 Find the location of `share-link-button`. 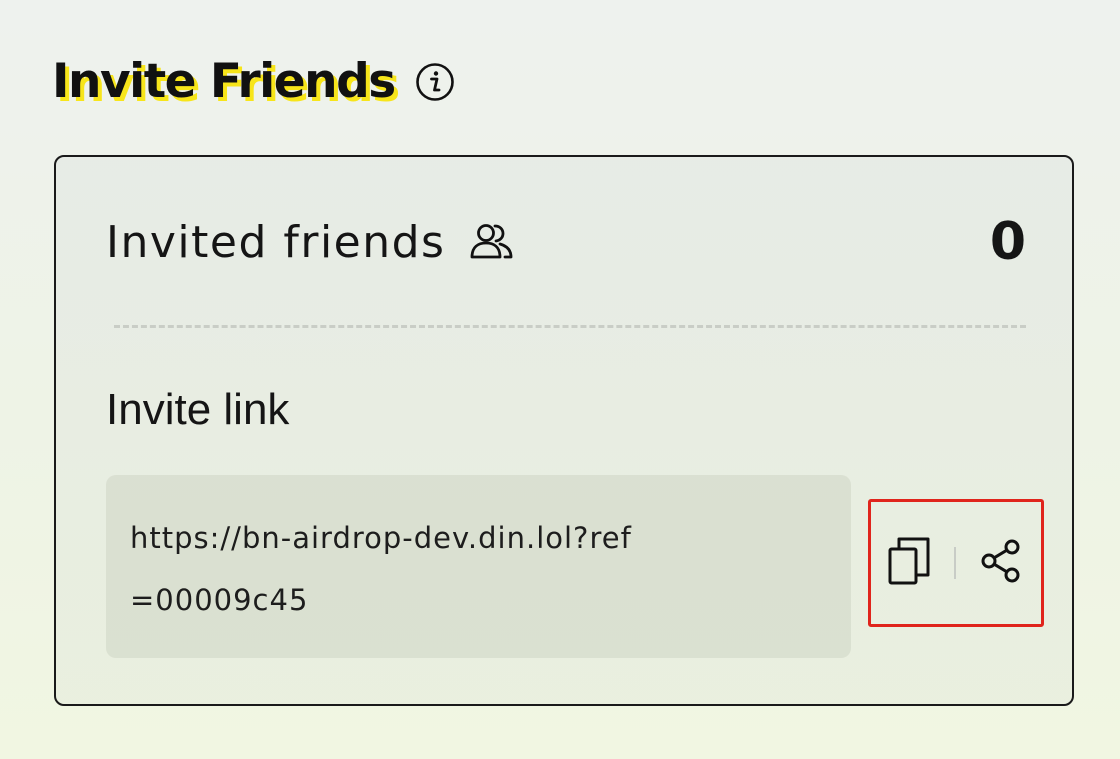

share-link-button is located at coordinates (1002, 563).